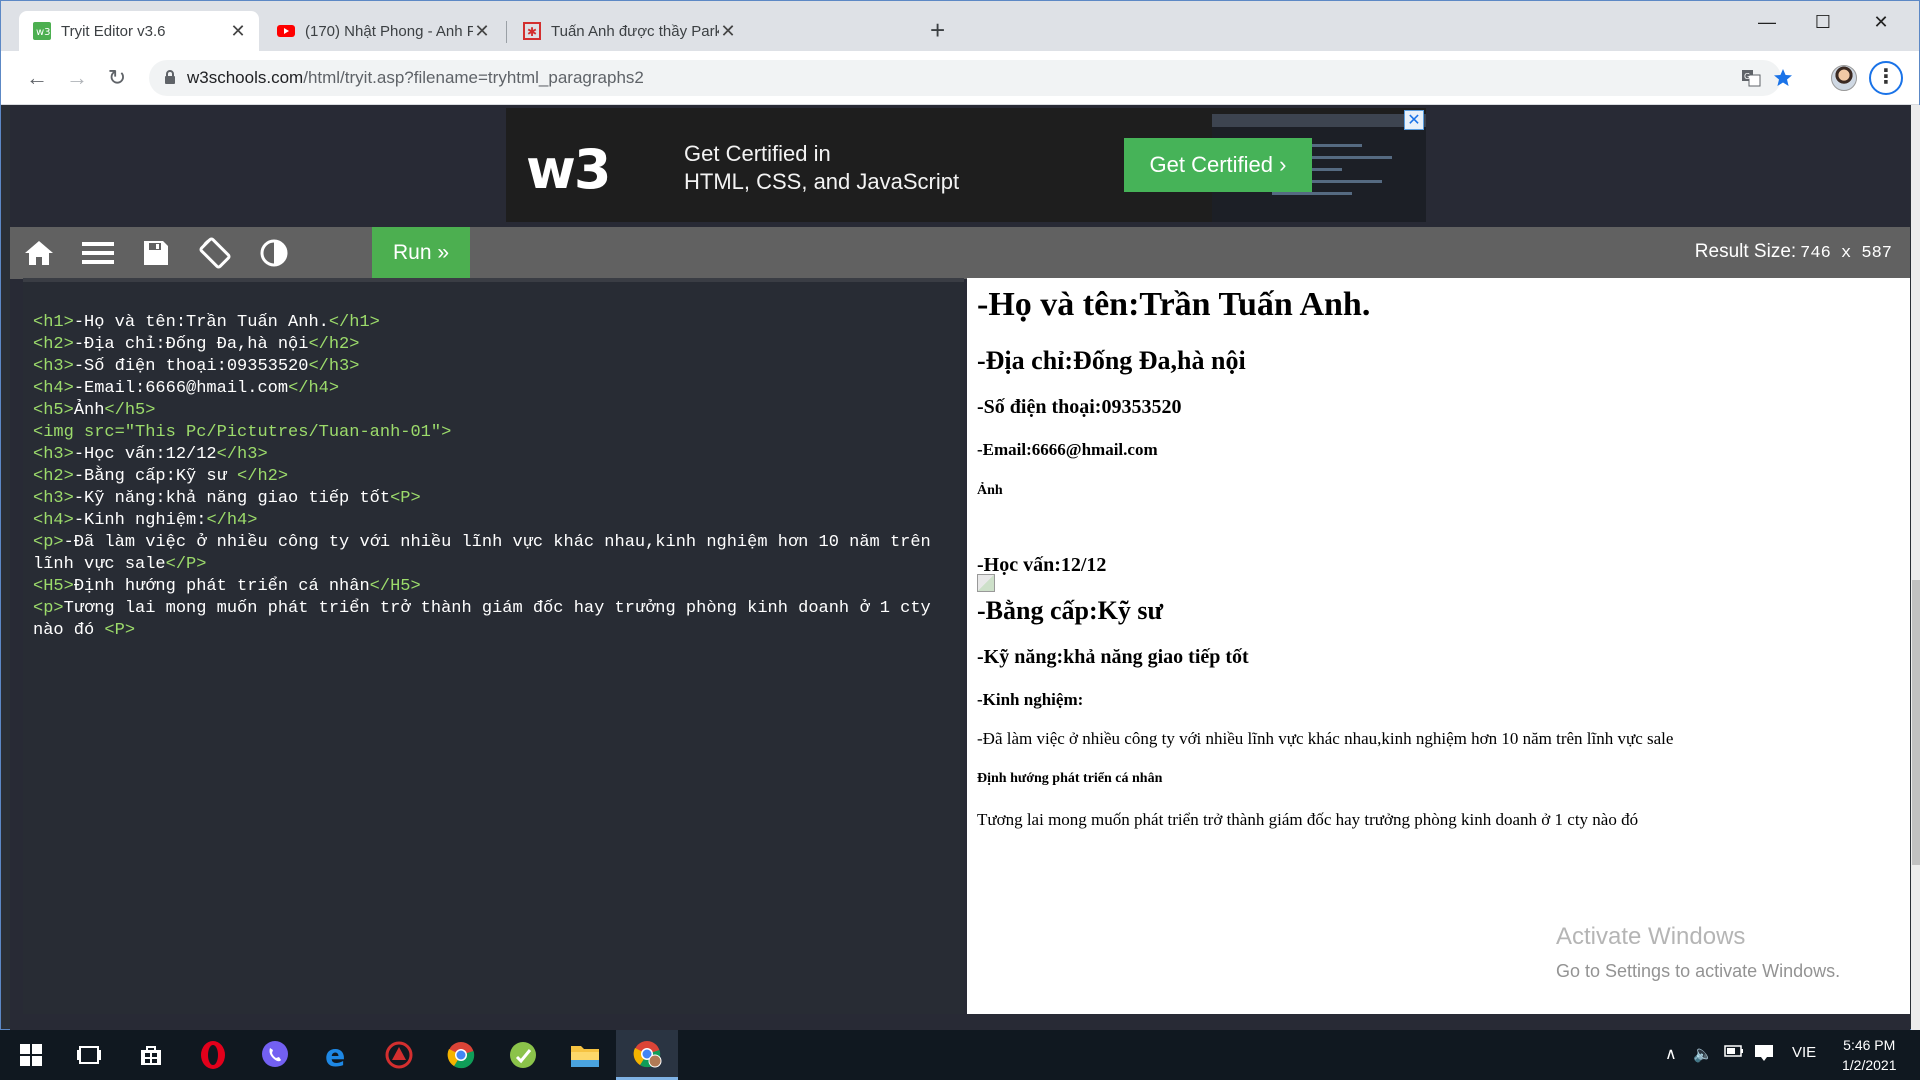 This screenshot has width=1920, height=1080. I want to click on code-line: <h2>-Địa chỉ:Đống Đa,hà nội</h2>, so click(498, 345).